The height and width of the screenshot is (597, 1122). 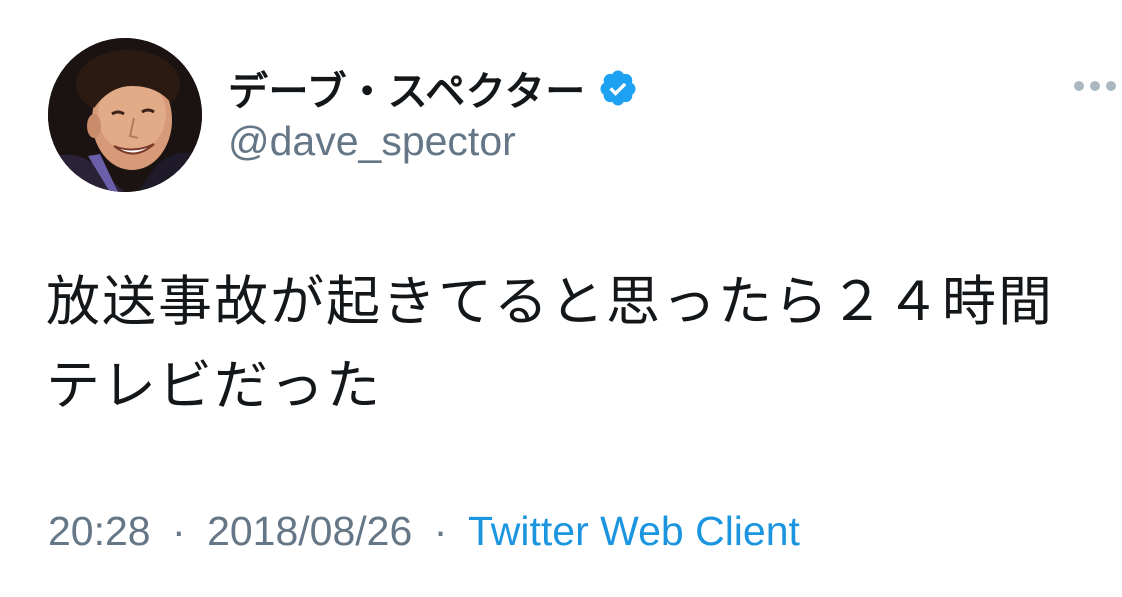 I want to click on tweet-time: 20:28, so click(x=99, y=531).